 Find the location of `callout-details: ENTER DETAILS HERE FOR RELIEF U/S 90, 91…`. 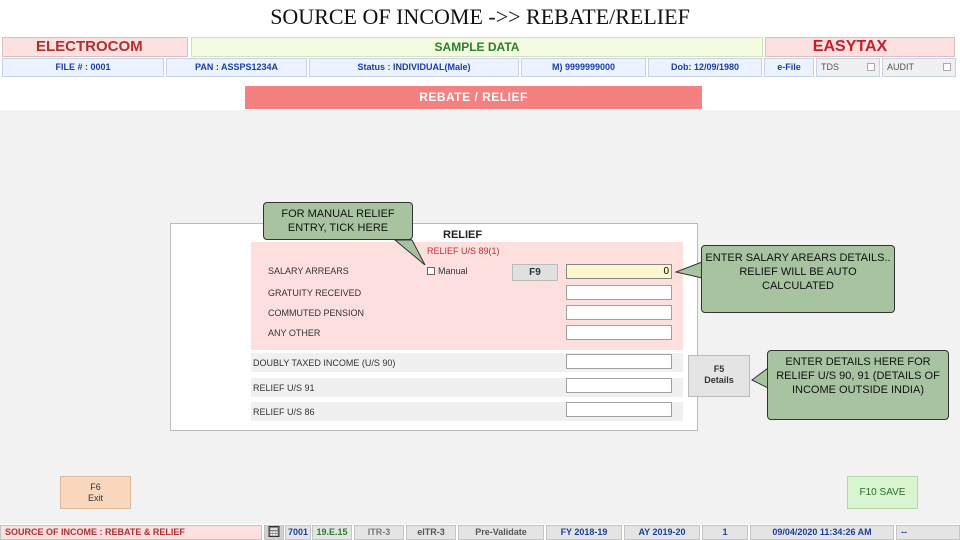

callout-details: ENTER DETAILS HERE FOR RELIEF U/S 90, 91… is located at coordinates (858, 385).